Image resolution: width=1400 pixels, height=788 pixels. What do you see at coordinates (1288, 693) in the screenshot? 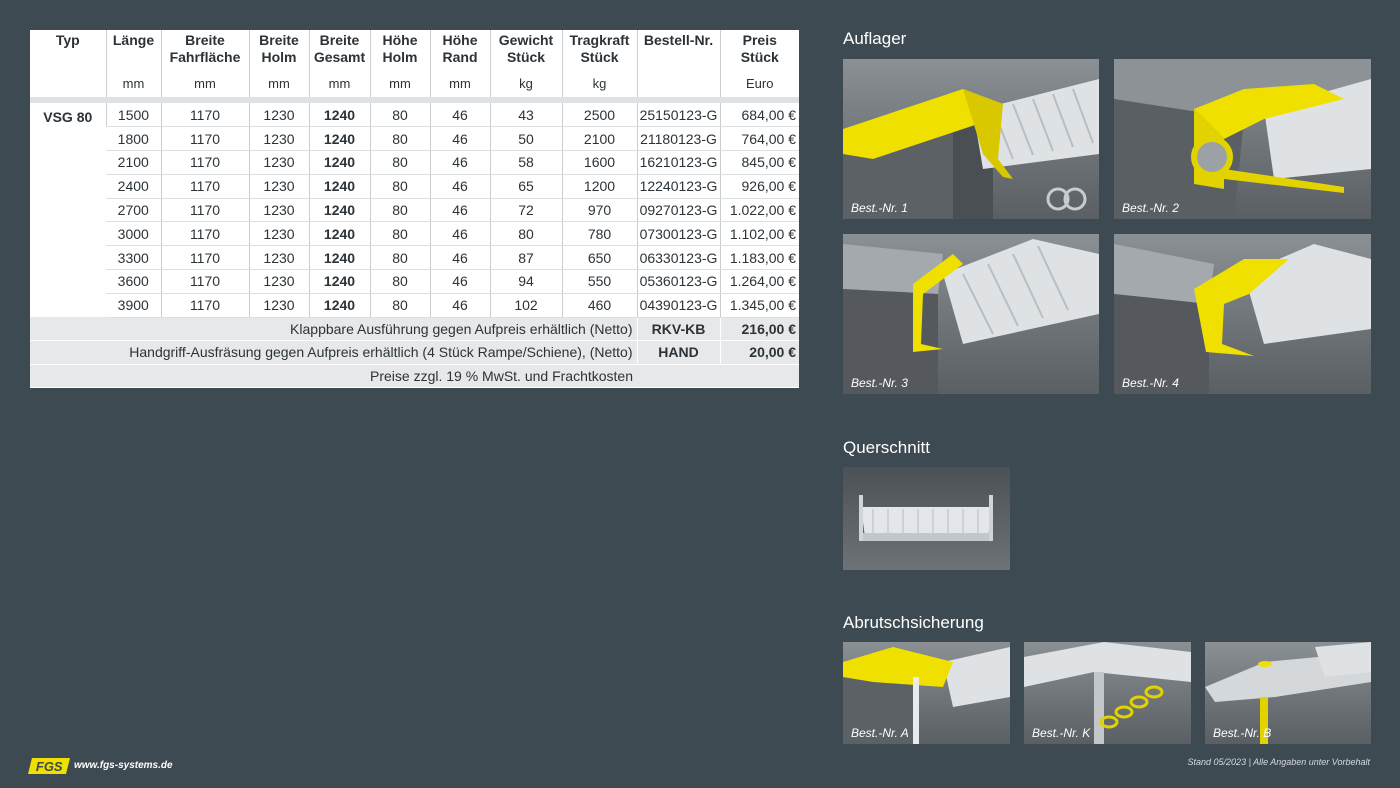
I see `abrutsch-photo-b: Best.-Nr. B` at bounding box center [1288, 693].